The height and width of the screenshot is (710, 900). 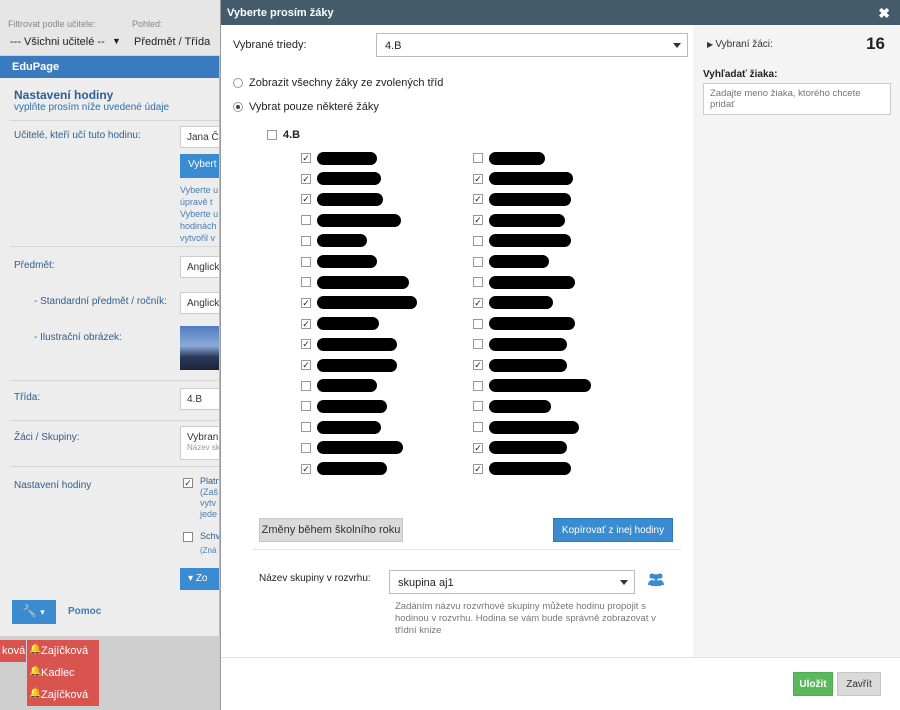 I want to click on tools-button: 🔧 ▾, so click(x=34, y=612).